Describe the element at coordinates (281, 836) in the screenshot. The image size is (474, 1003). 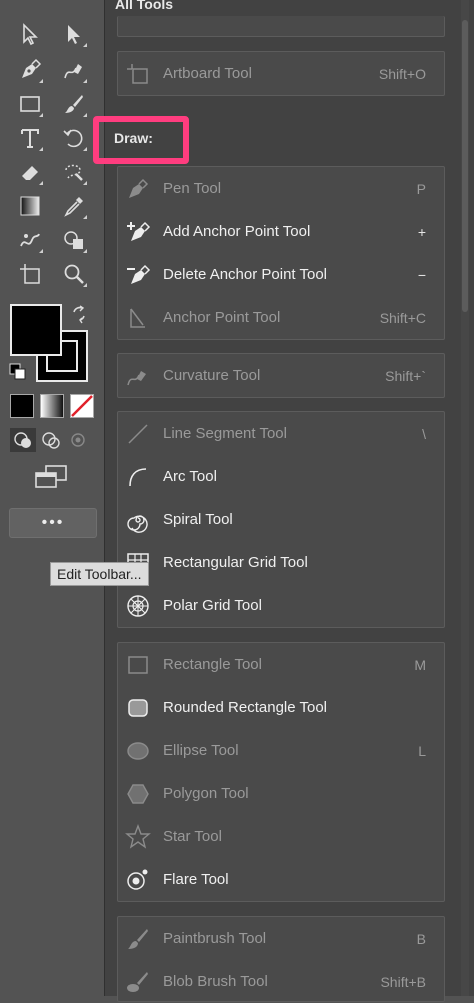
I see `tool-row-star: Star Tool` at that location.